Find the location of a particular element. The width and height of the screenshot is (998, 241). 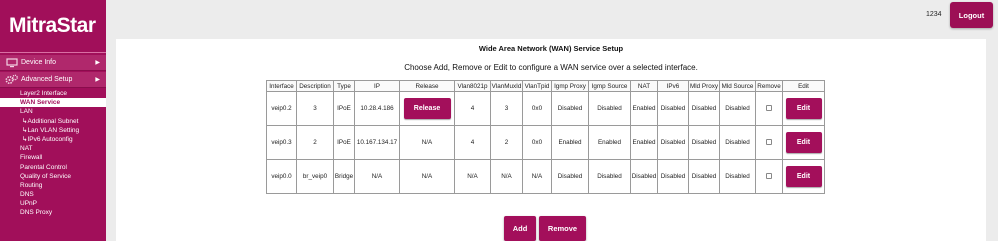

column-header: Mld Source is located at coordinates (737, 86).